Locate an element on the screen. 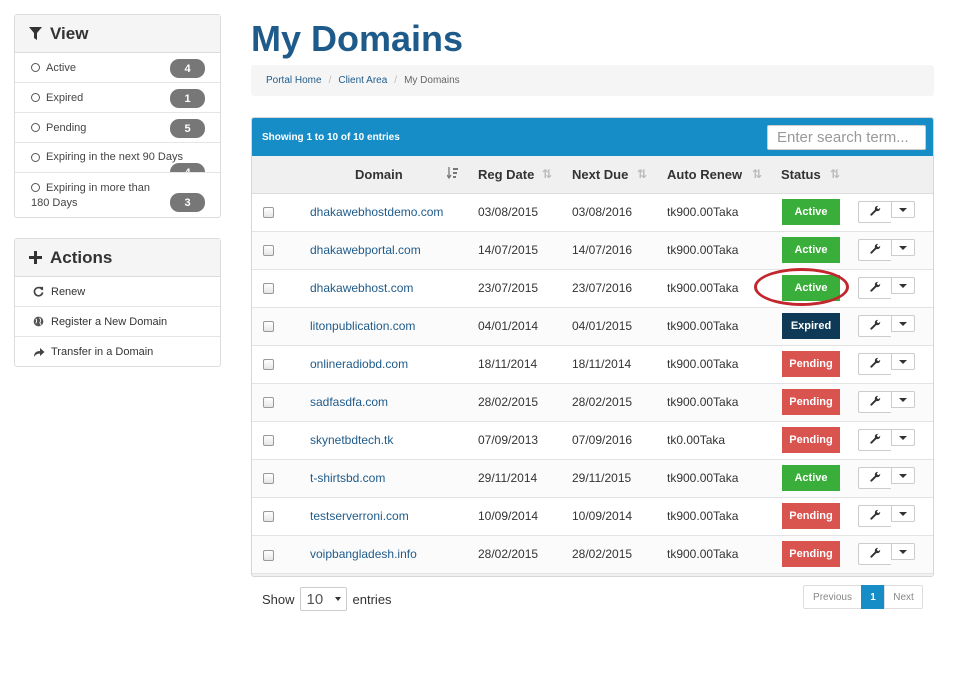 Image resolution: width=980 pixels, height=684 pixels. status-cell: Pending is located at coordinates (811, 440).